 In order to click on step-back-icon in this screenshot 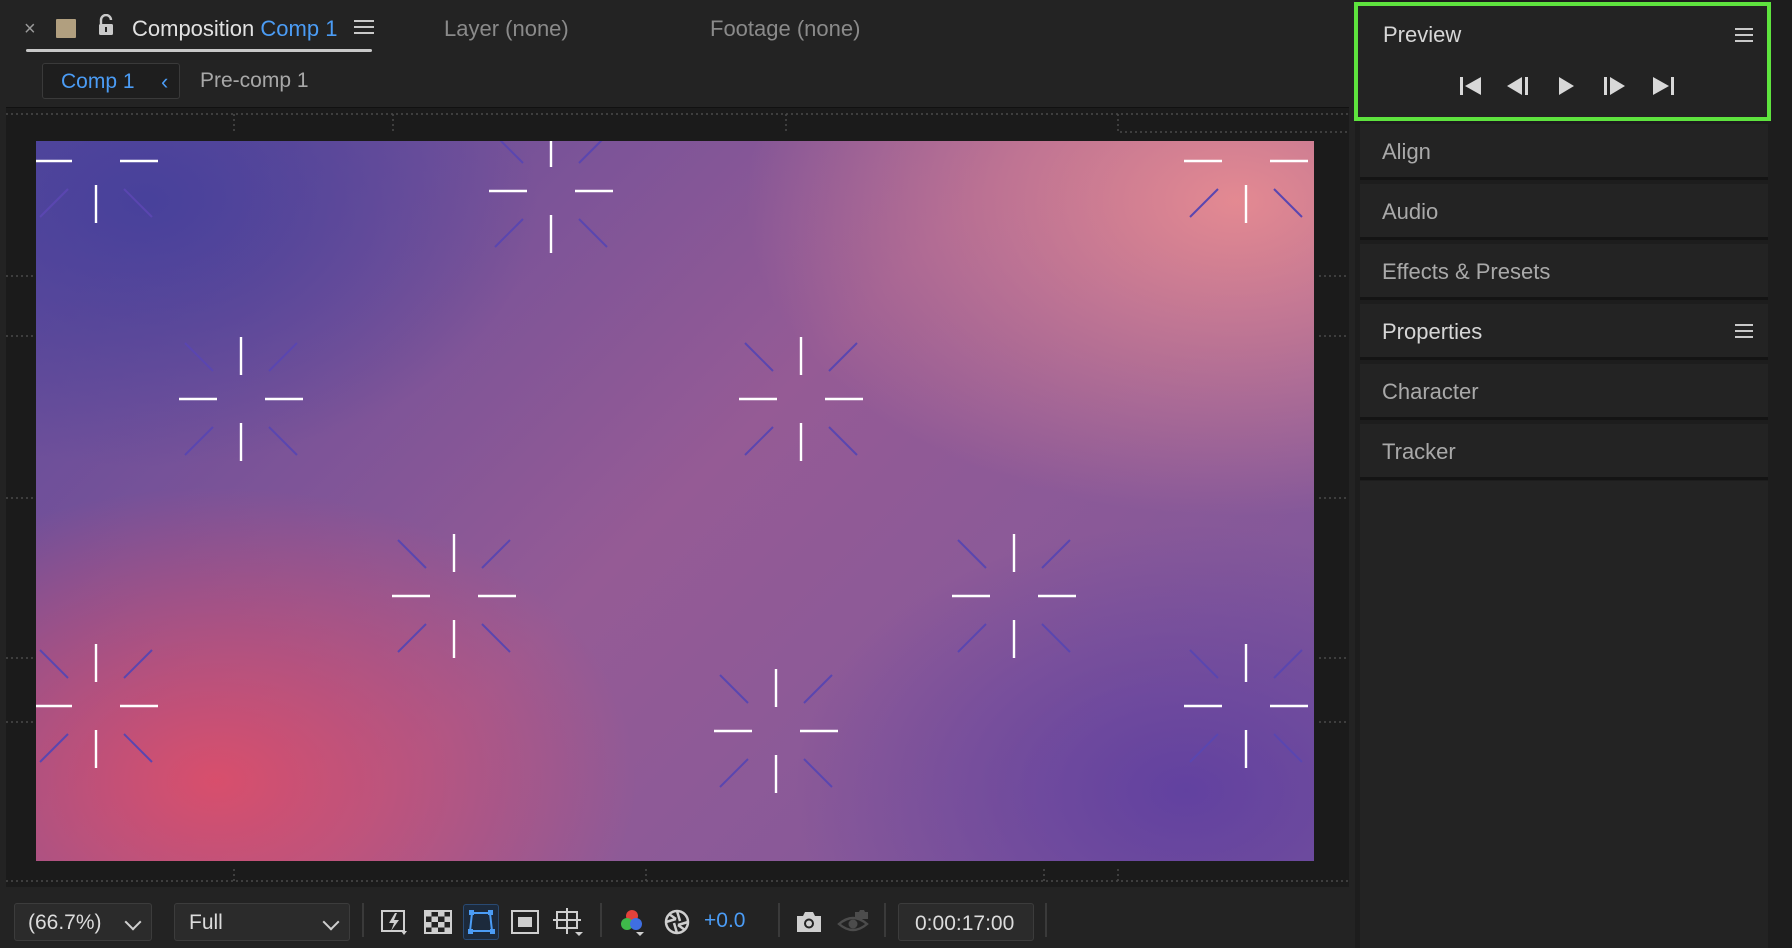, I will do `click(1517, 86)`.